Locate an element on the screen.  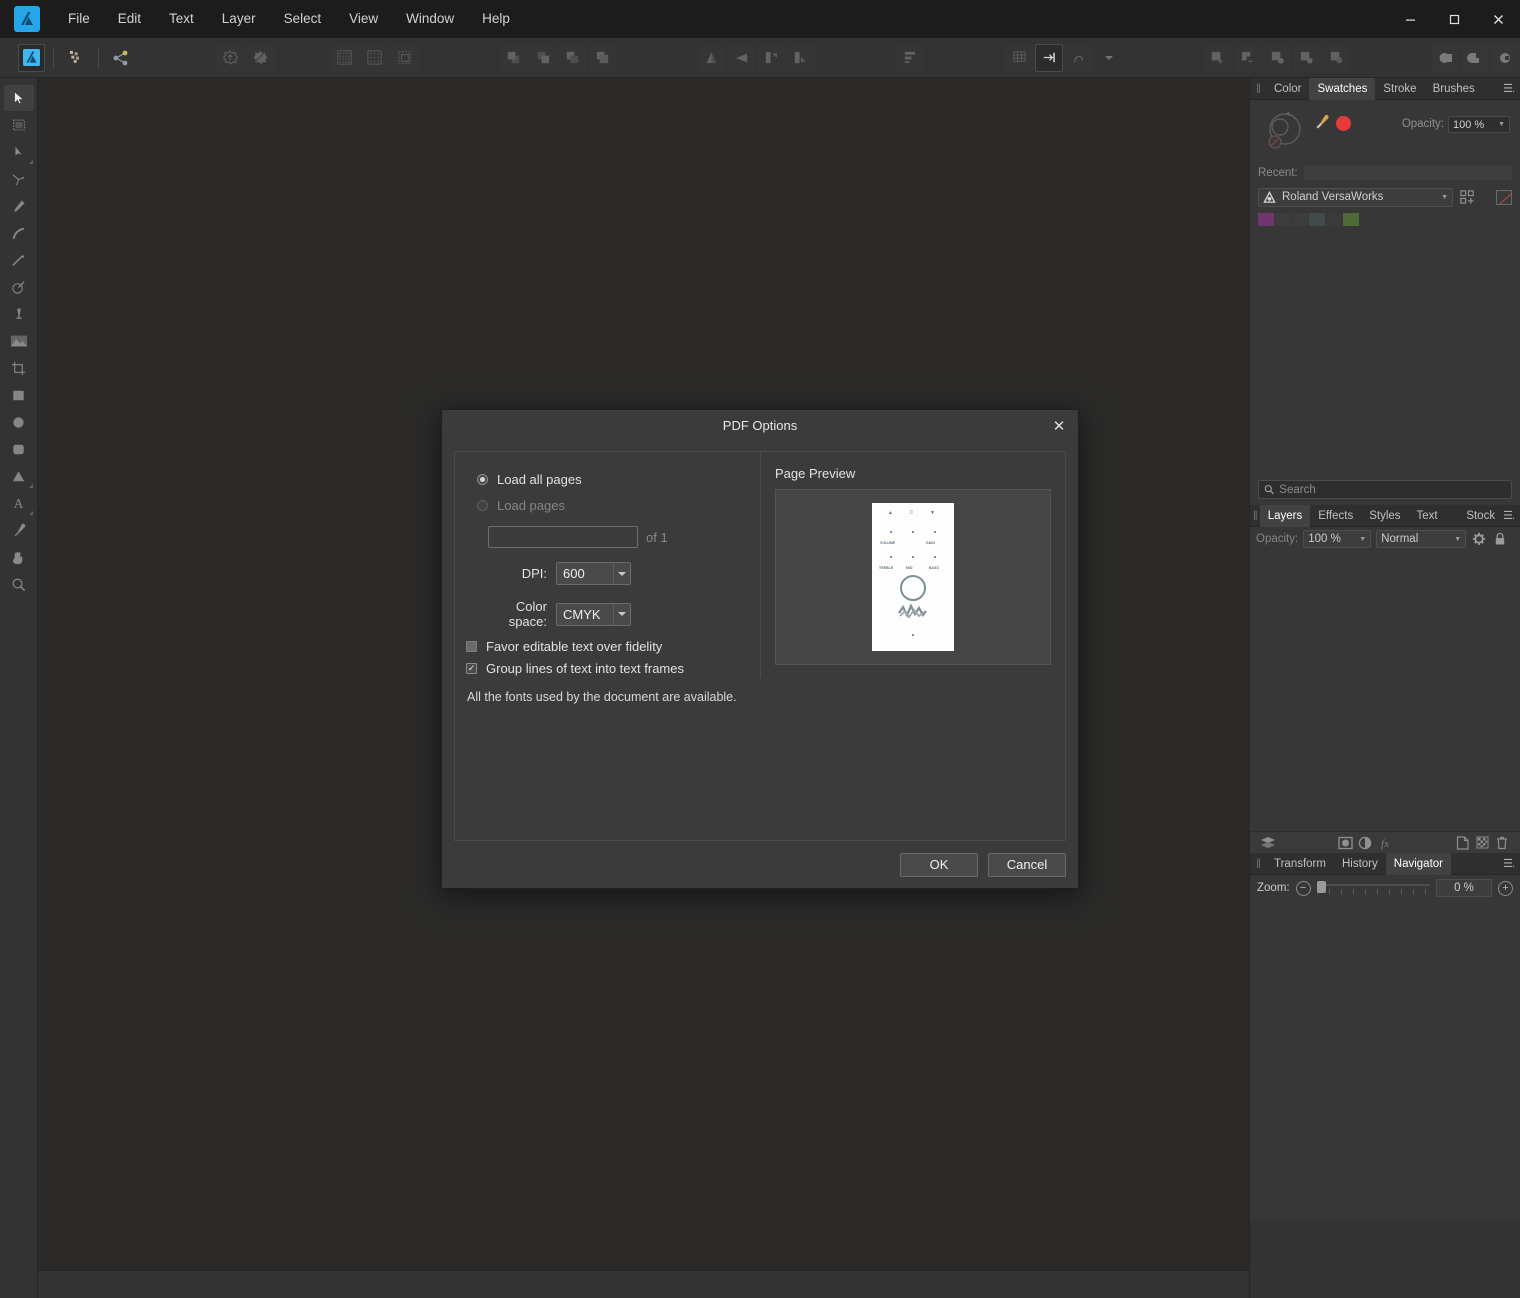
cancel-button: Cancel is located at coordinates (1027, 864).